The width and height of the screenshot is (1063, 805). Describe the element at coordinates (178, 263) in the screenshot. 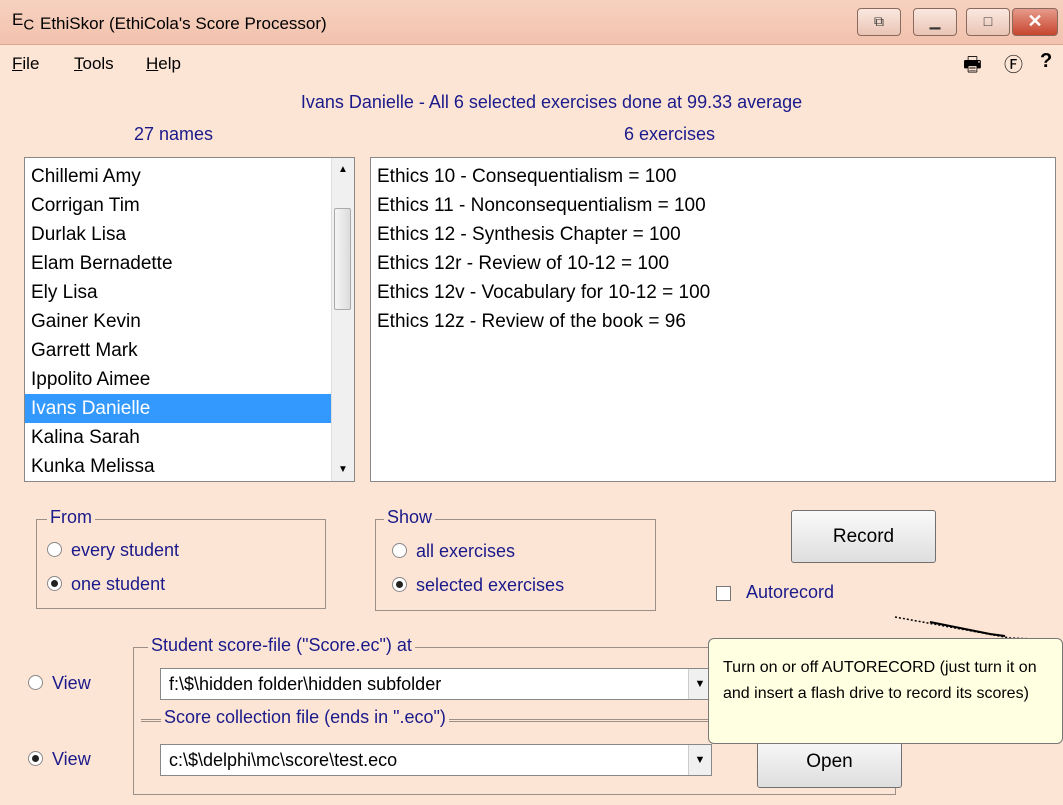

I see `name-list-item: Elam Bernadette` at that location.